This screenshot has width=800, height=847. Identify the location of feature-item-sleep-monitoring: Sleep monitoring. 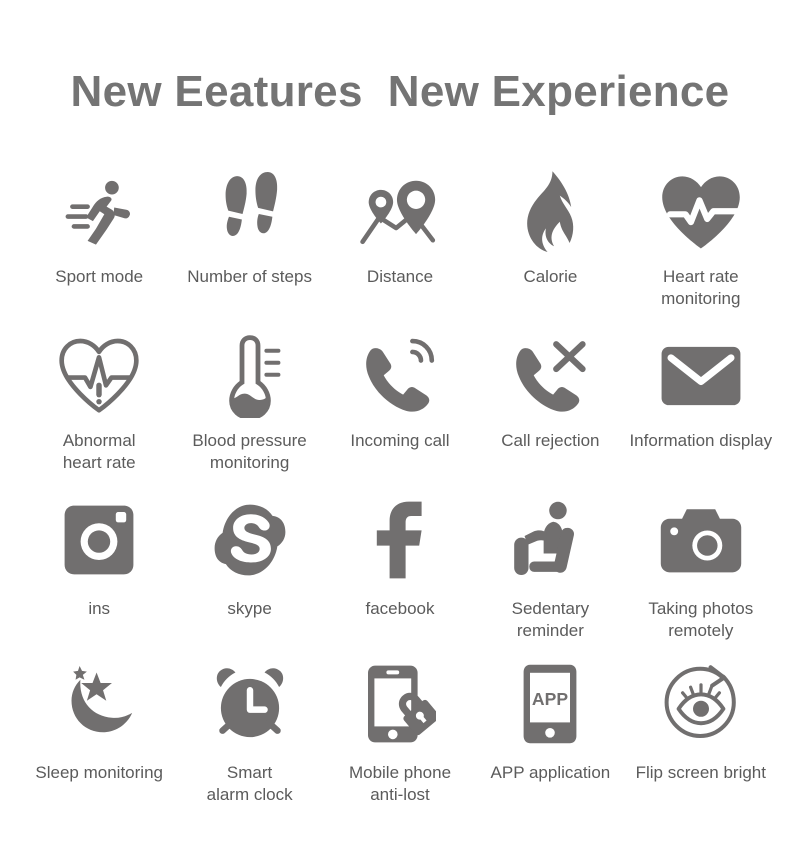
(99, 740).